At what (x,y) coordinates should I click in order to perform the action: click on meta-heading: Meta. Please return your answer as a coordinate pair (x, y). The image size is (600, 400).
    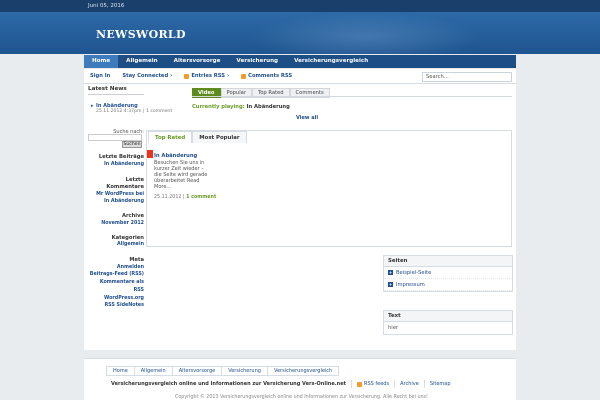
    Looking at the image, I should click on (136, 260).